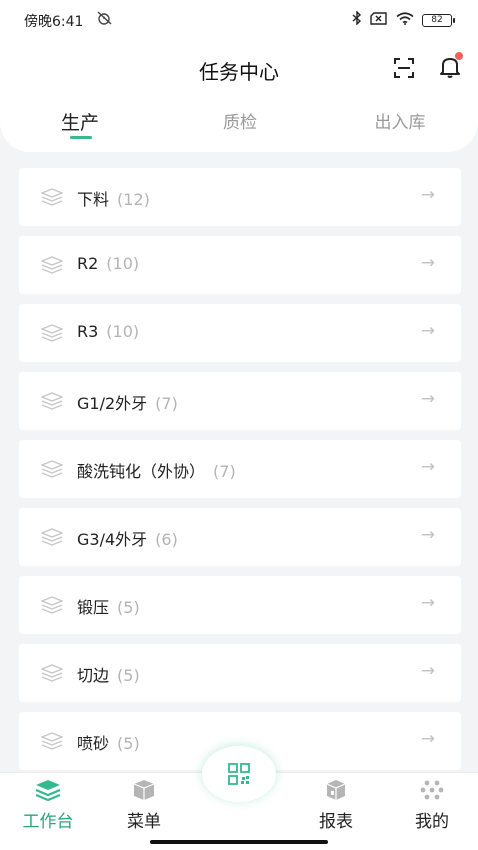 The image size is (478, 850). I want to click on bluetooth-icon, so click(357, 19).